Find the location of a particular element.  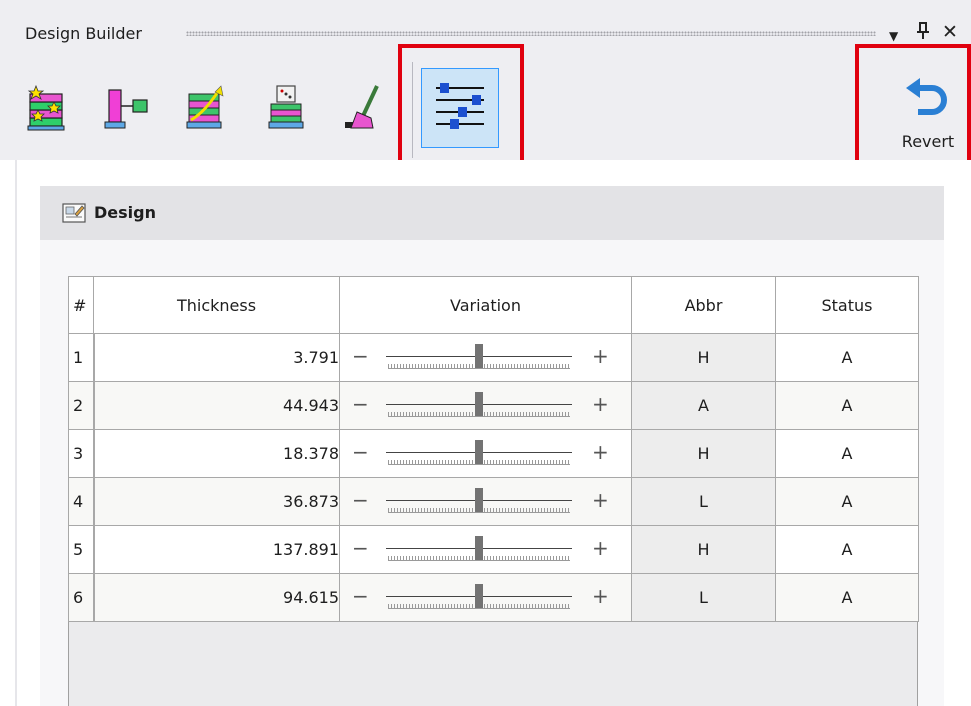

pin-icon is located at coordinates (923, 33).